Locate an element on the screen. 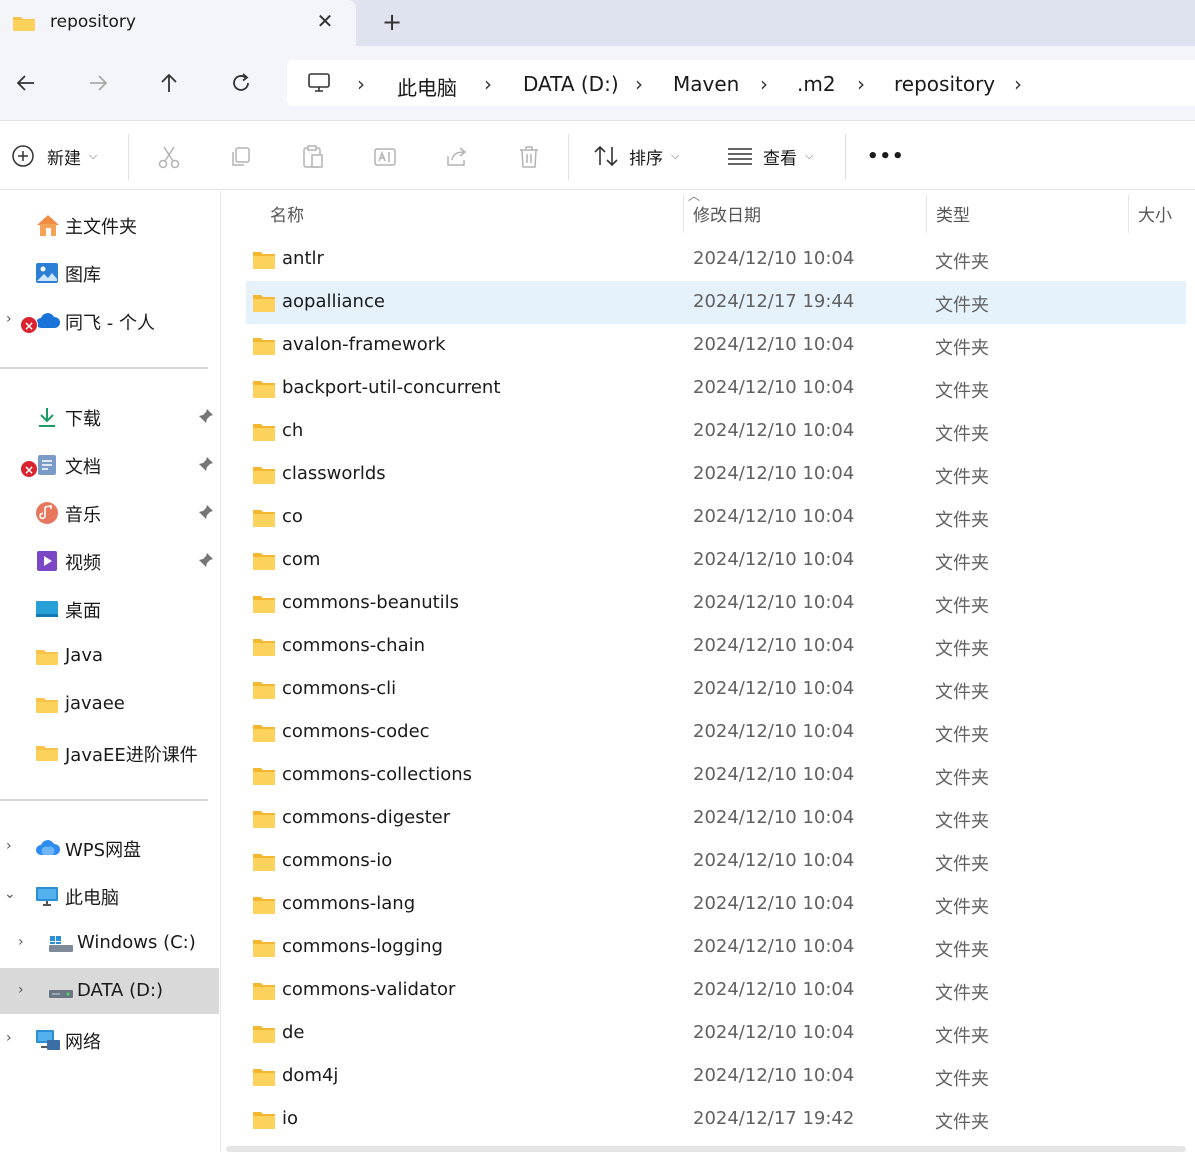 Image resolution: width=1195 pixels, height=1152 pixels. cut-icon is located at coordinates (169, 157).